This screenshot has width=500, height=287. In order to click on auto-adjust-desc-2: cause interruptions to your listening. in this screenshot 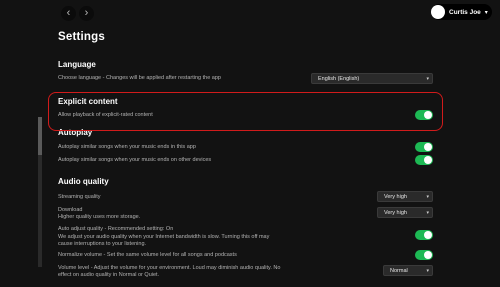, I will do `click(102, 244)`.